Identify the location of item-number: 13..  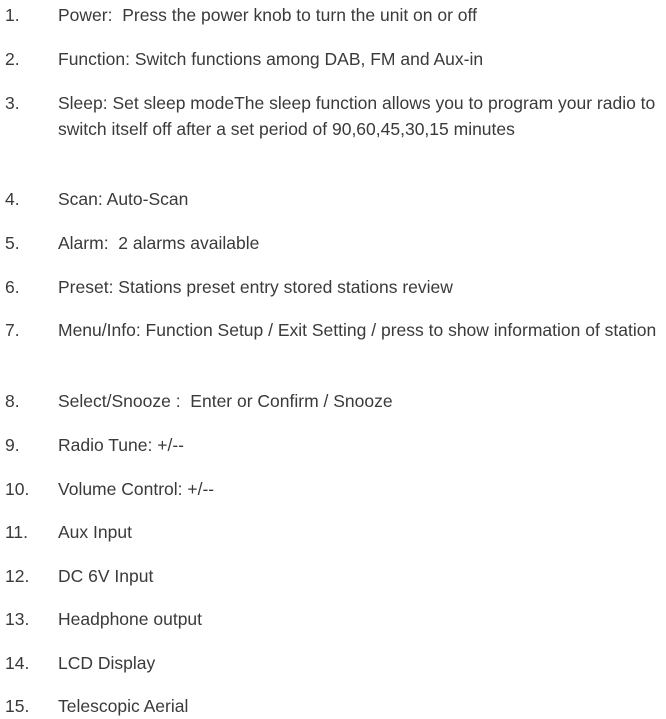
(17, 619).